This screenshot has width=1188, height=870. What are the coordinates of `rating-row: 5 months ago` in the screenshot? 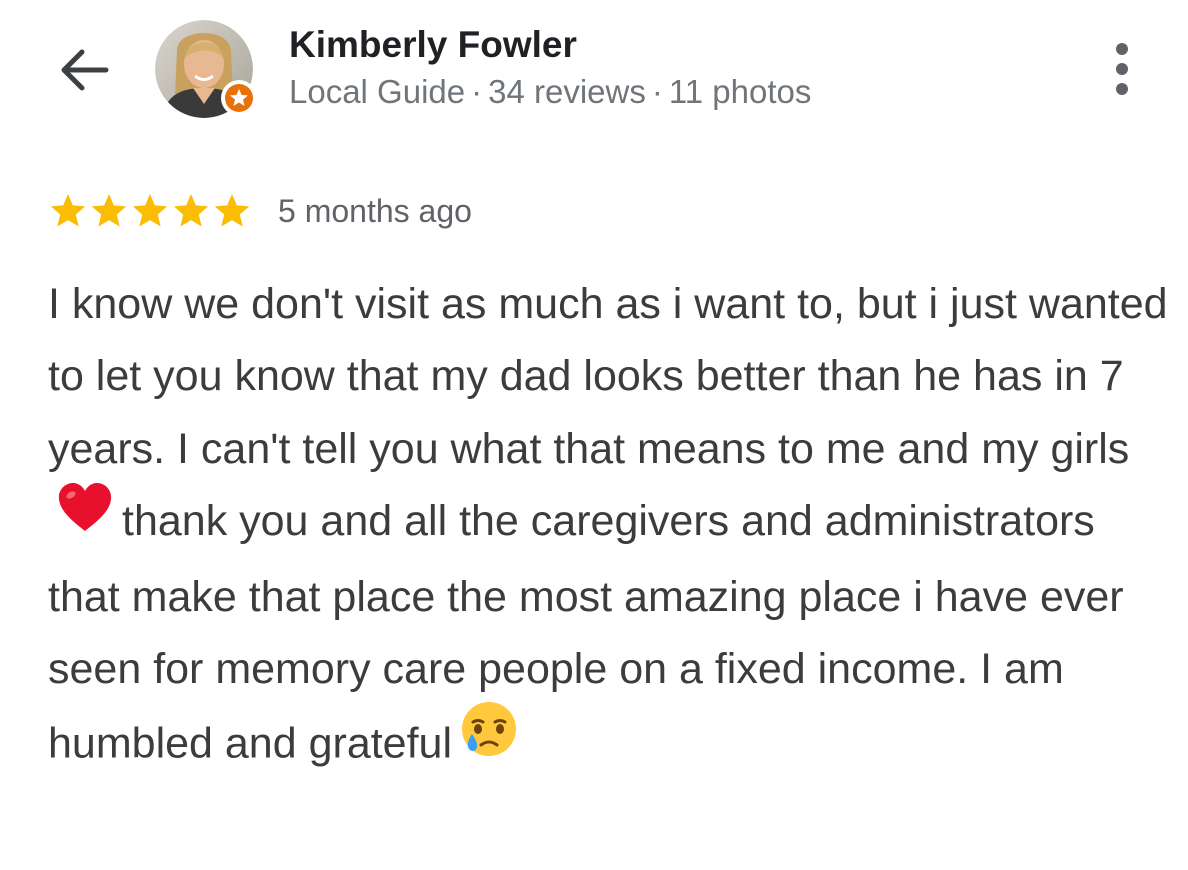 It's located at (260, 211).